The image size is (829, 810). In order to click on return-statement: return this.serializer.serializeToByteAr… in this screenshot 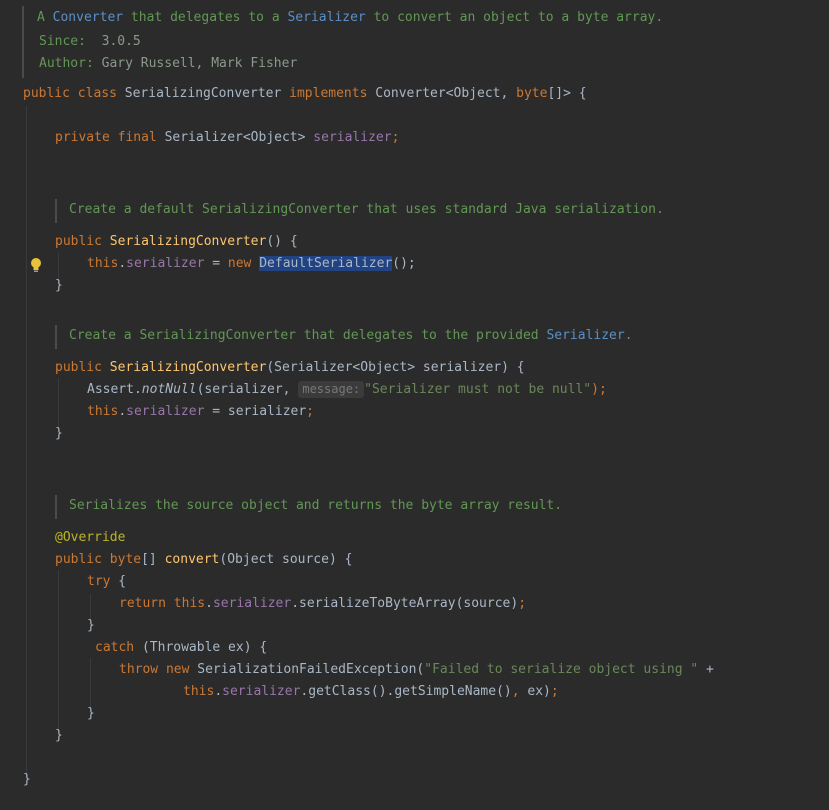, I will do `click(322, 604)`.